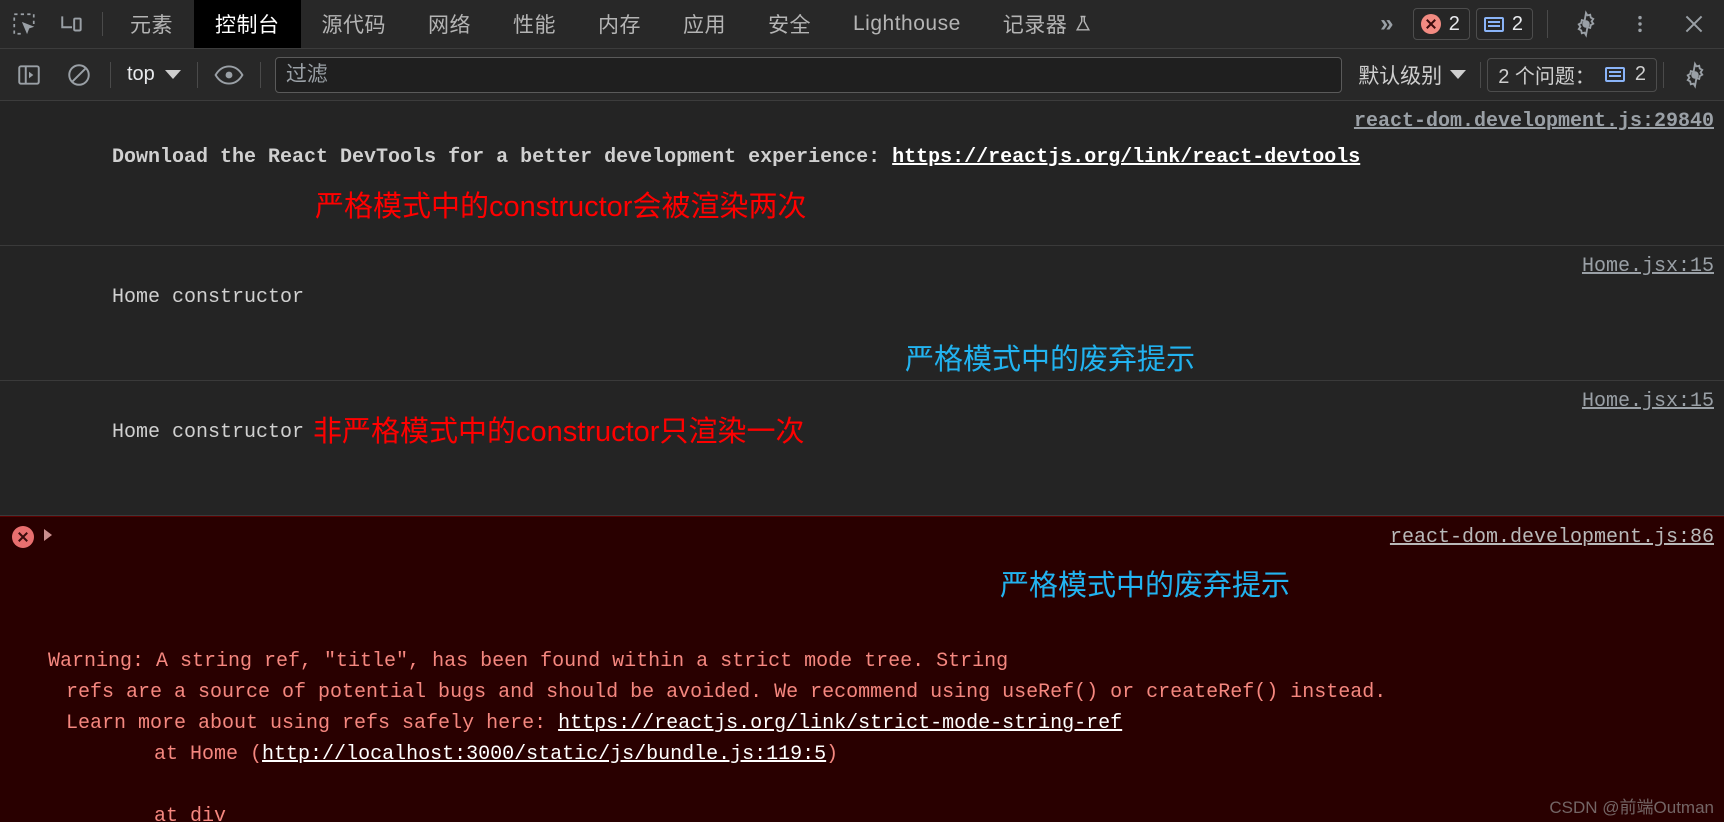 This screenshot has height=822, width=1724. I want to click on tab-application: 应用, so click(704, 24).